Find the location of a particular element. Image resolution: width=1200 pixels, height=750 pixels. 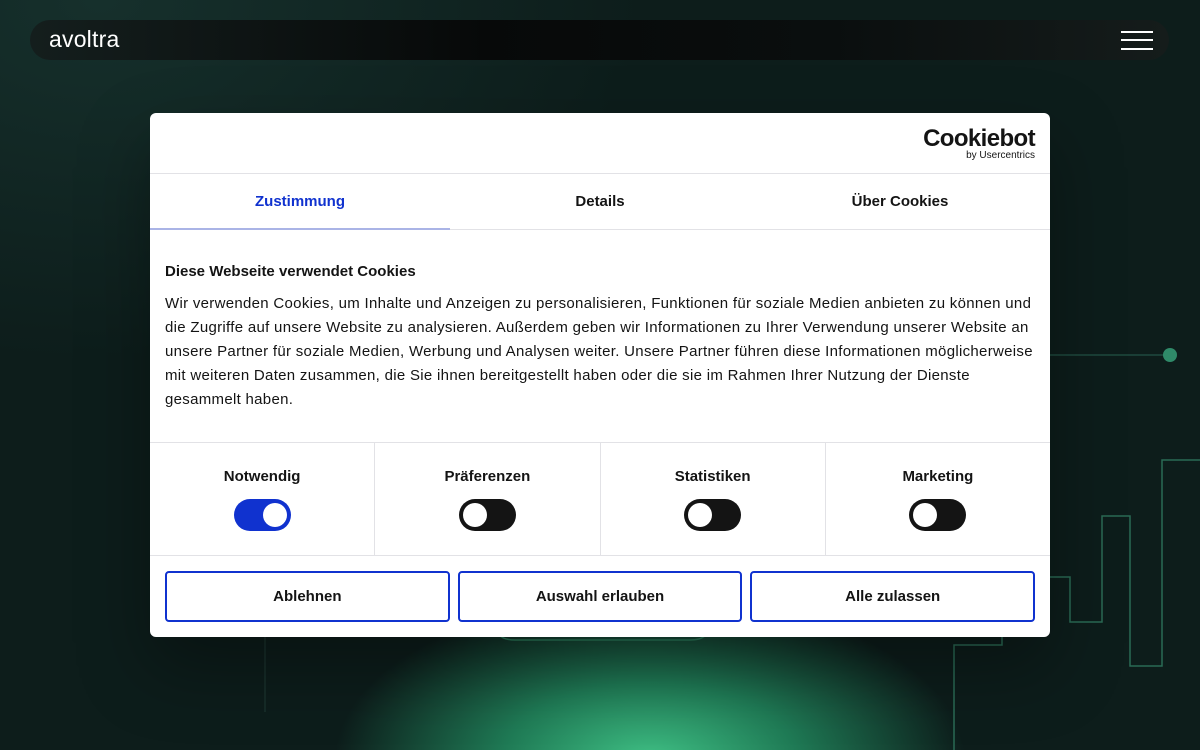

consent-actions: Ablehnen Auswahl erlauben Alle zulassen is located at coordinates (600, 589).